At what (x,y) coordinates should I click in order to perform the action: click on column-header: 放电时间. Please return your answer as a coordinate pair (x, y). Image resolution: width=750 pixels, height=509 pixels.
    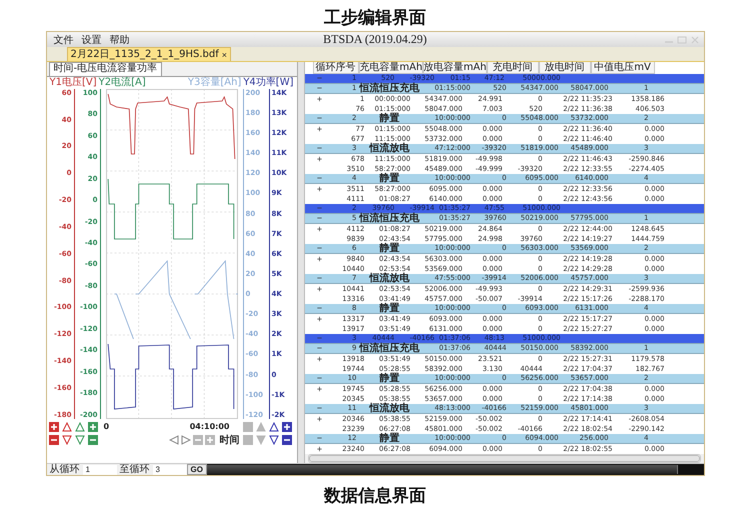
    Looking at the image, I should click on (564, 68).